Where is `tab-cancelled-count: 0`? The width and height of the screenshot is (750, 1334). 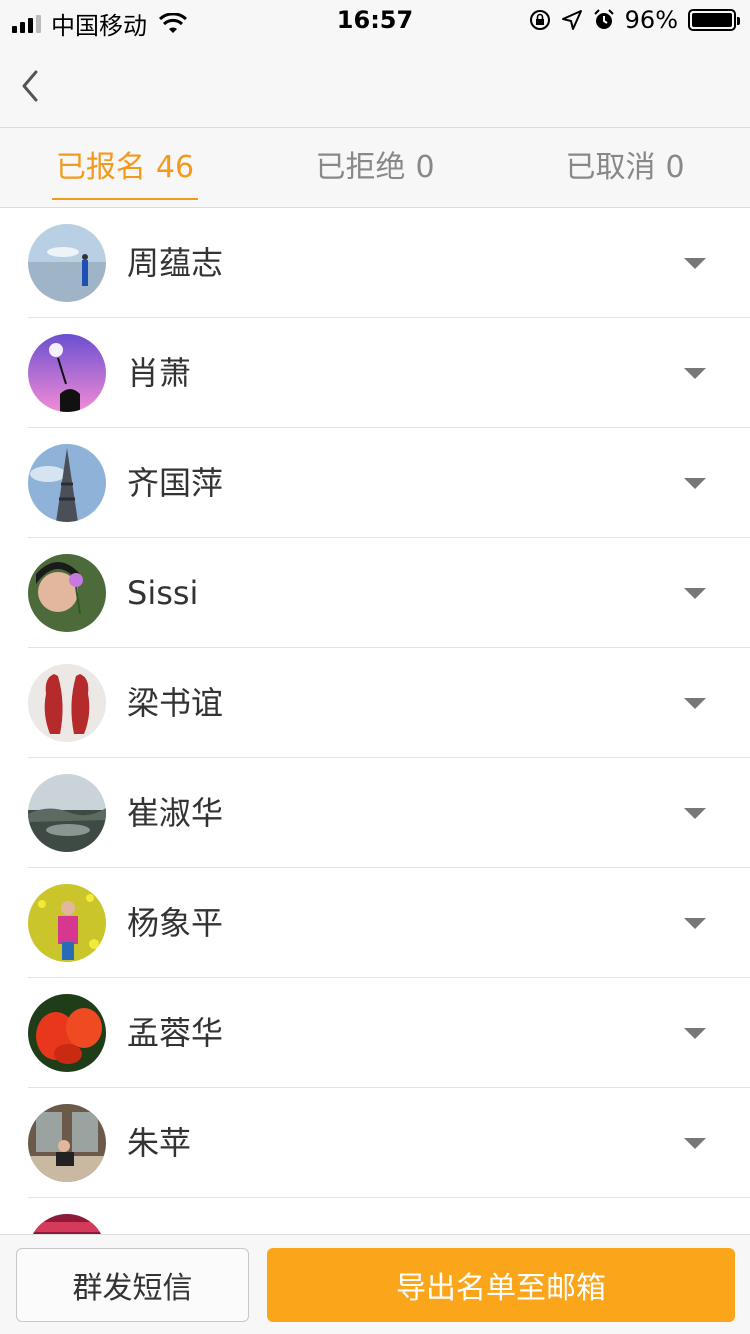
tab-cancelled-count: 0 is located at coordinates (675, 167).